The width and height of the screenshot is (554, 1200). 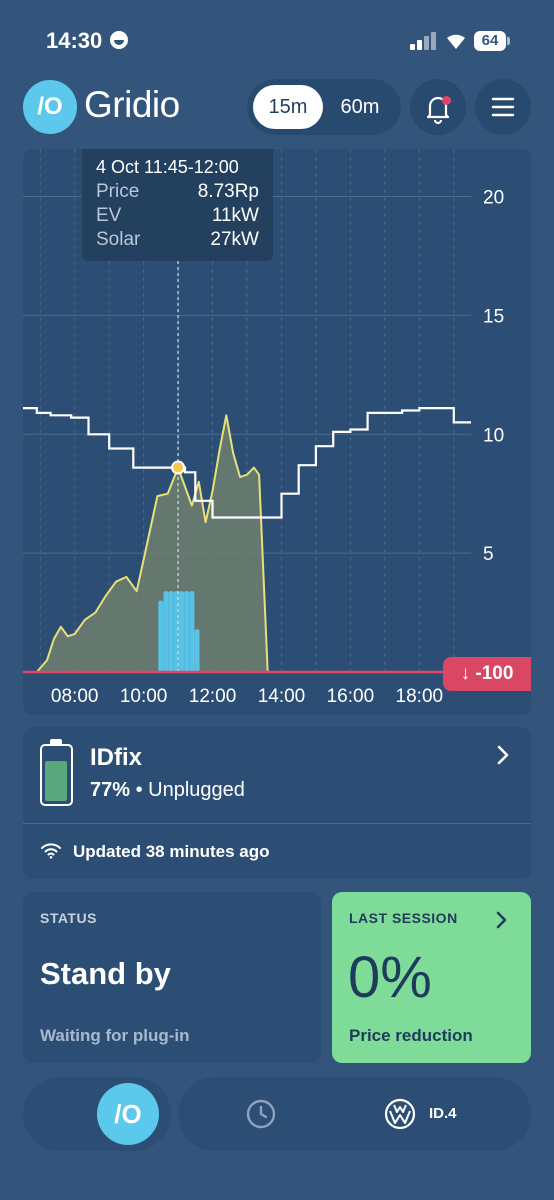 I want to click on smile-notification-icon, so click(x=119, y=40).